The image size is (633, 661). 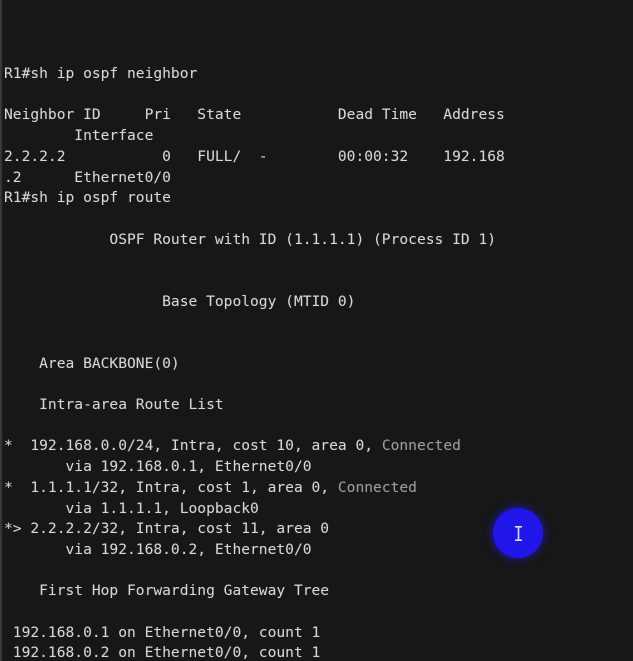 What do you see at coordinates (158, 549) in the screenshot?
I see `route-via: via 192.168.0.2, Ethernet0/0` at bounding box center [158, 549].